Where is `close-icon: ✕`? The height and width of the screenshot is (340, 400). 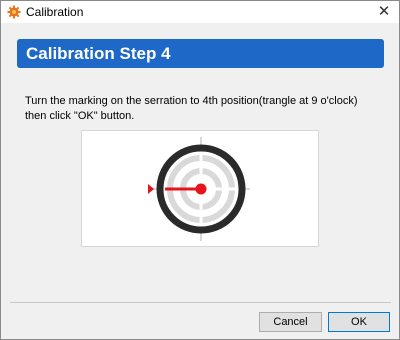
close-icon: ✕ is located at coordinates (384, 11).